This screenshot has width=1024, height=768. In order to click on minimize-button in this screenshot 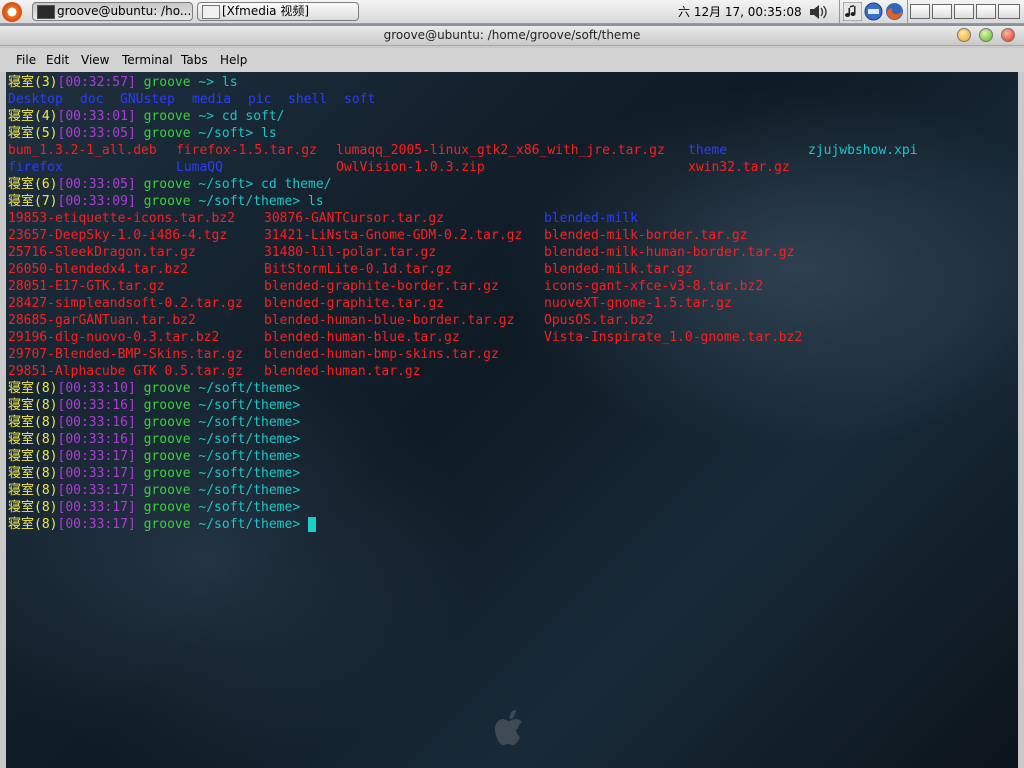, I will do `click(964, 35)`.